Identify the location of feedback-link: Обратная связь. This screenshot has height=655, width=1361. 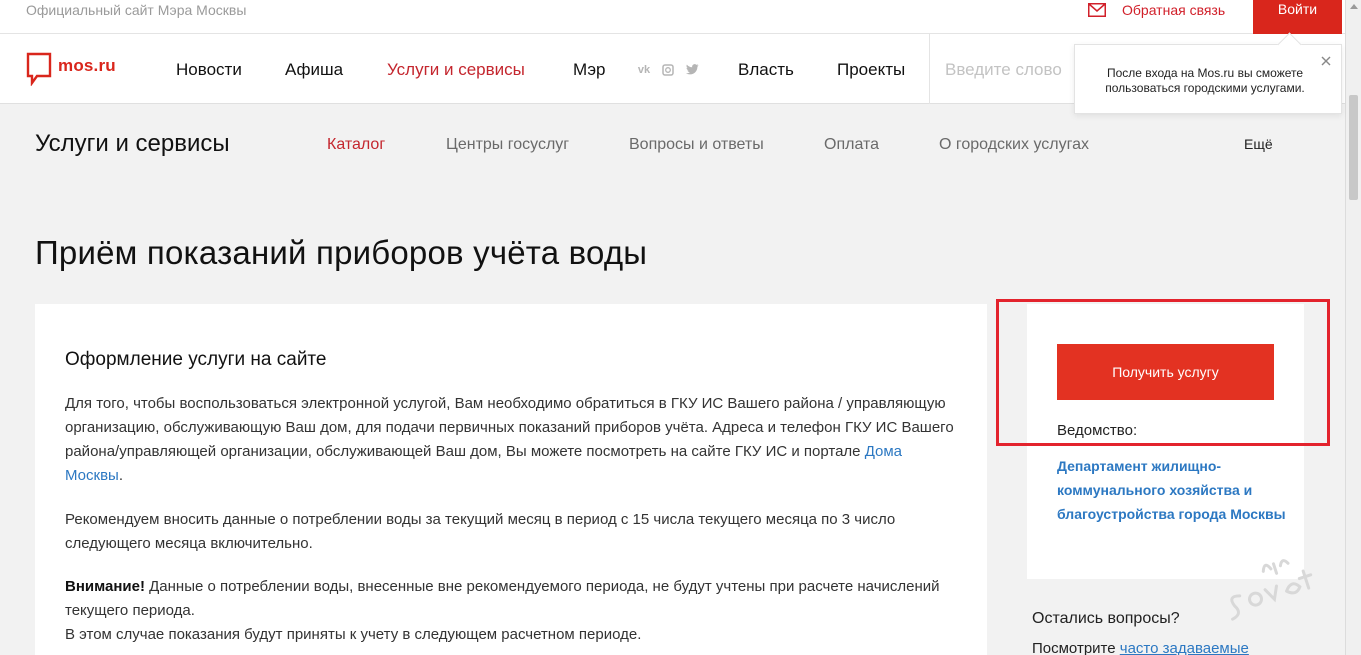
(1156, 10).